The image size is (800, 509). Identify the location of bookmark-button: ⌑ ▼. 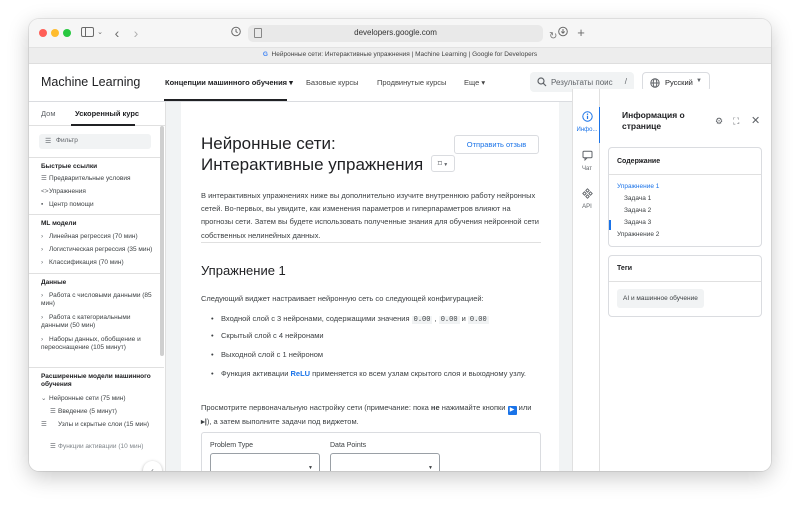
(443, 163).